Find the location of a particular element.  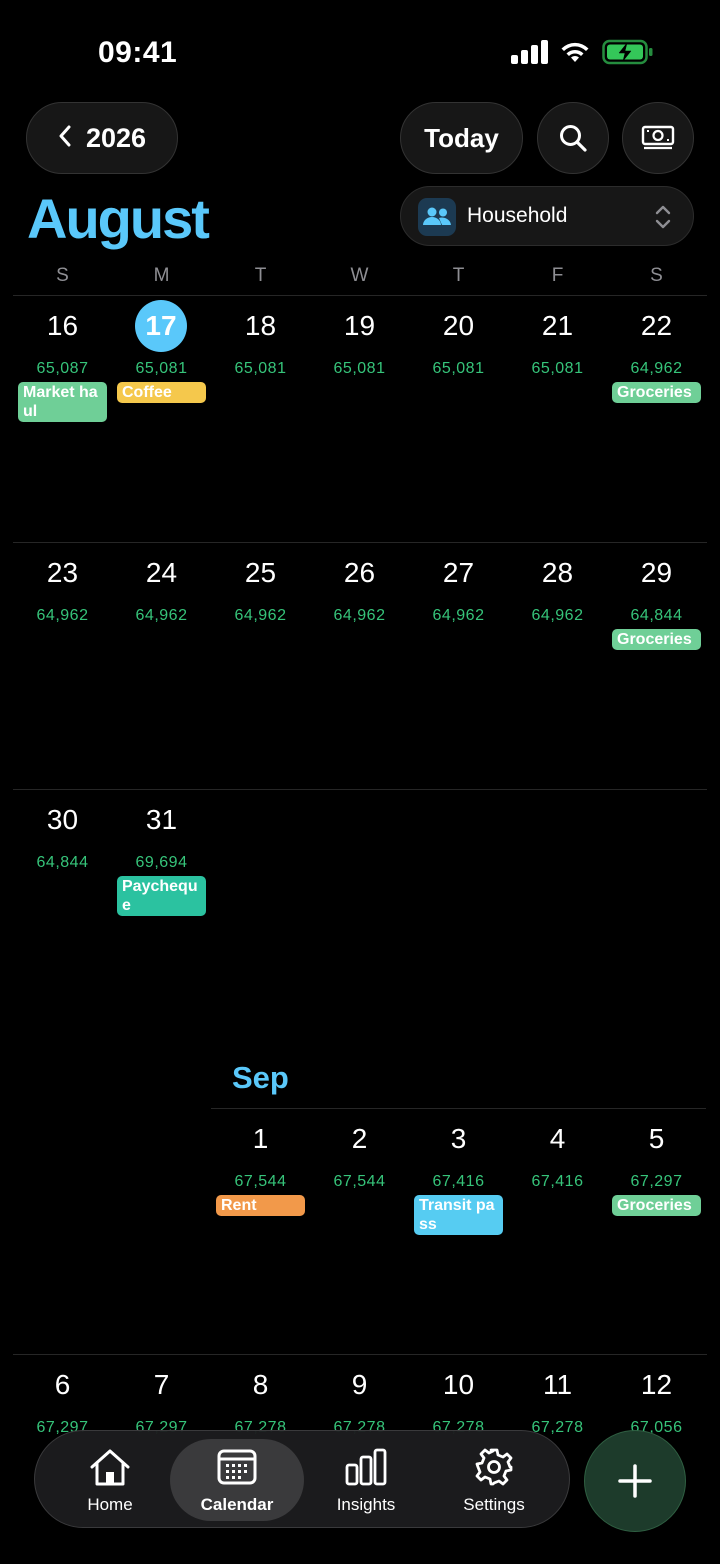

day-cell: 23 64,962 is located at coordinates (62, 666).